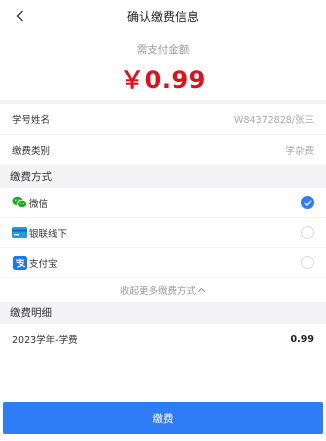 The height and width of the screenshot is (441, 326). Describe the element at coordinates (45, 340) in the screenshot. I see `detail-item-name: 2023学年-学费` at that location.